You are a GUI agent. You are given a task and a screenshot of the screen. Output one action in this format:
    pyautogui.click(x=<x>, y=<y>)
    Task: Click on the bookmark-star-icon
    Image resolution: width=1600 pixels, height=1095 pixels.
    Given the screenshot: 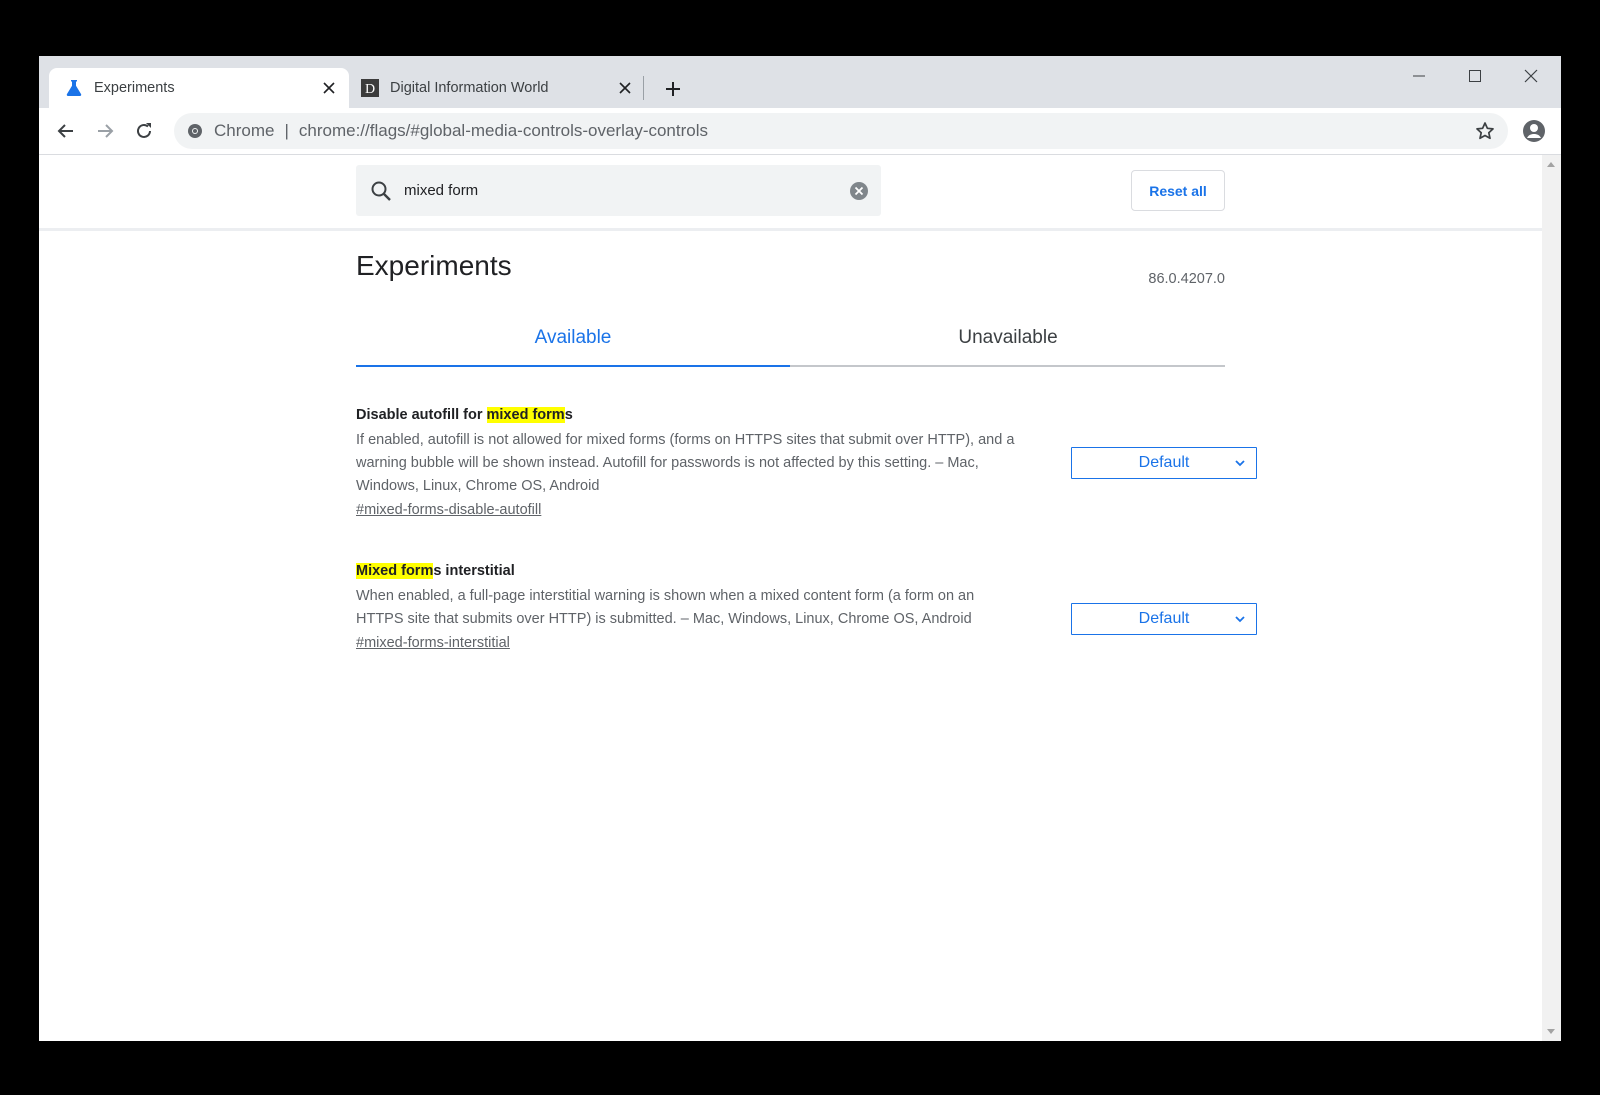 What is the action you would take?
    pyautogui.click(x=1485, y=131)
    